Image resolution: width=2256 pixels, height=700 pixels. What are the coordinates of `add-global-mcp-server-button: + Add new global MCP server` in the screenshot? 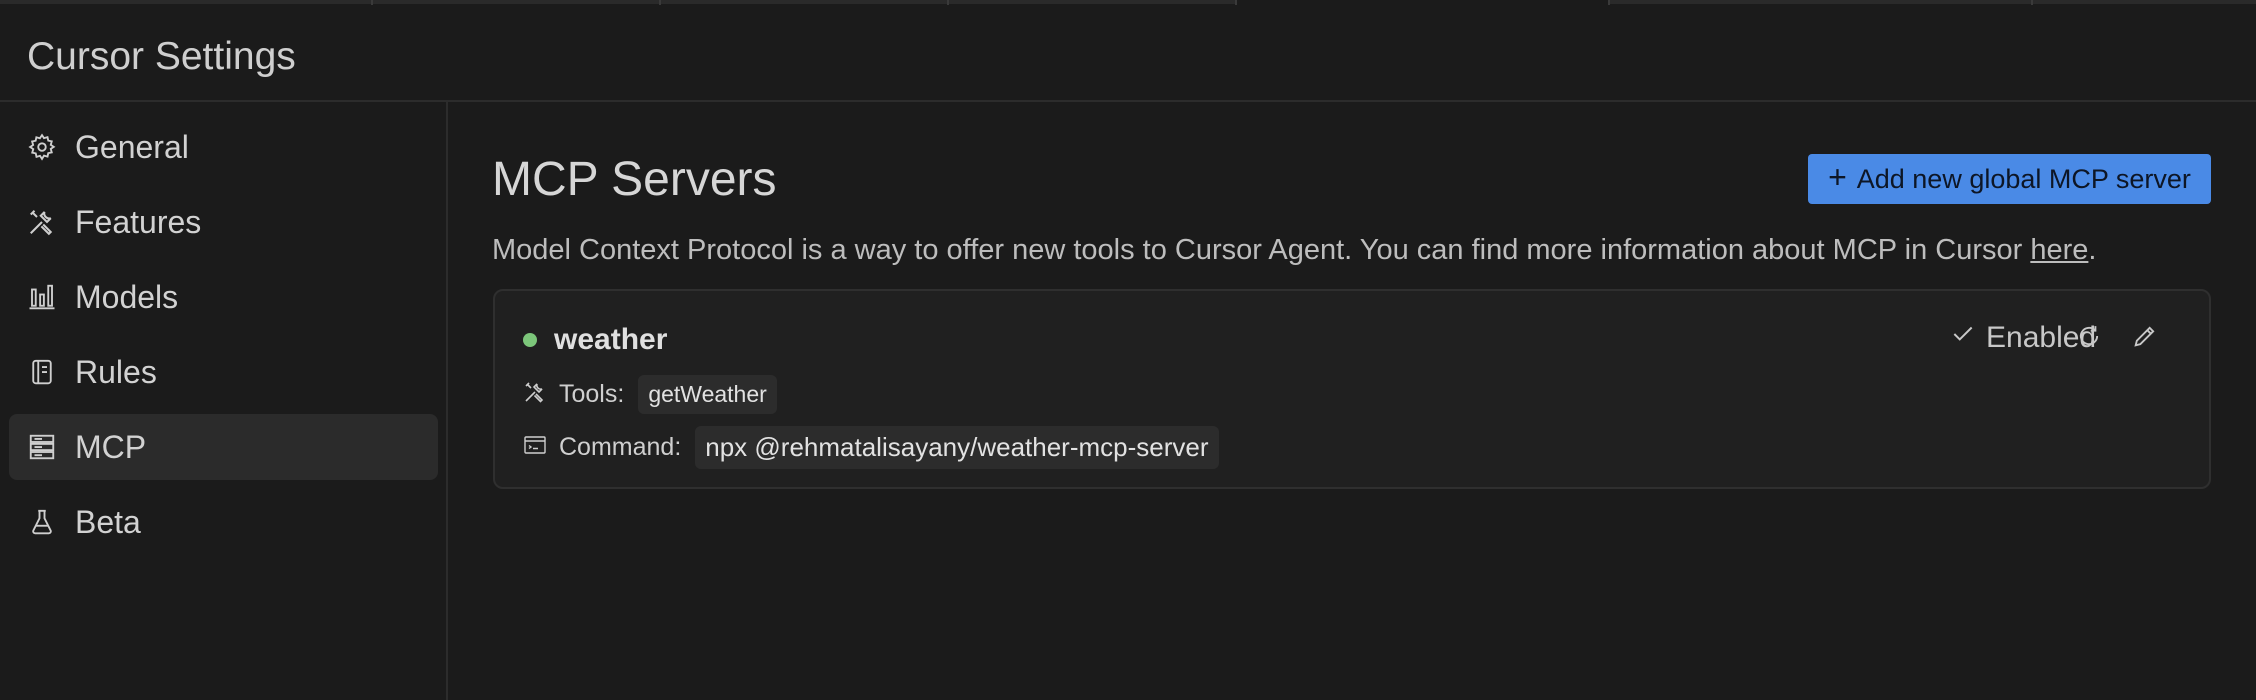 It's located at (2009, 179).